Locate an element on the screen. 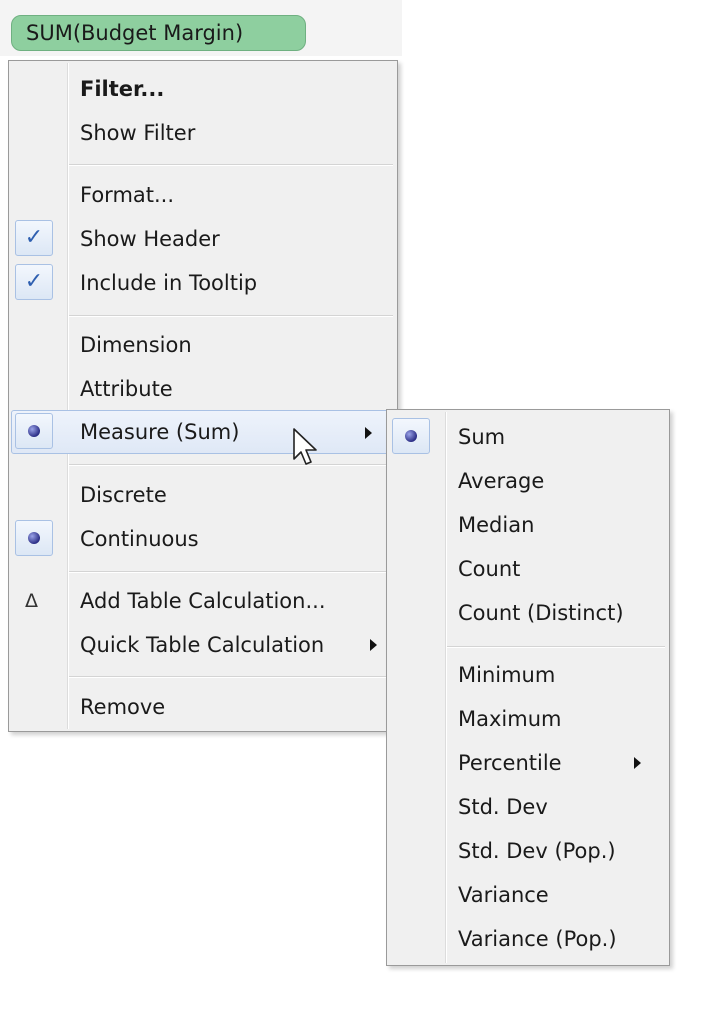 This screenshot has width=724, height=1032. submenu-item-std-dev: Std. Dev is located at coordinates (528, 807).